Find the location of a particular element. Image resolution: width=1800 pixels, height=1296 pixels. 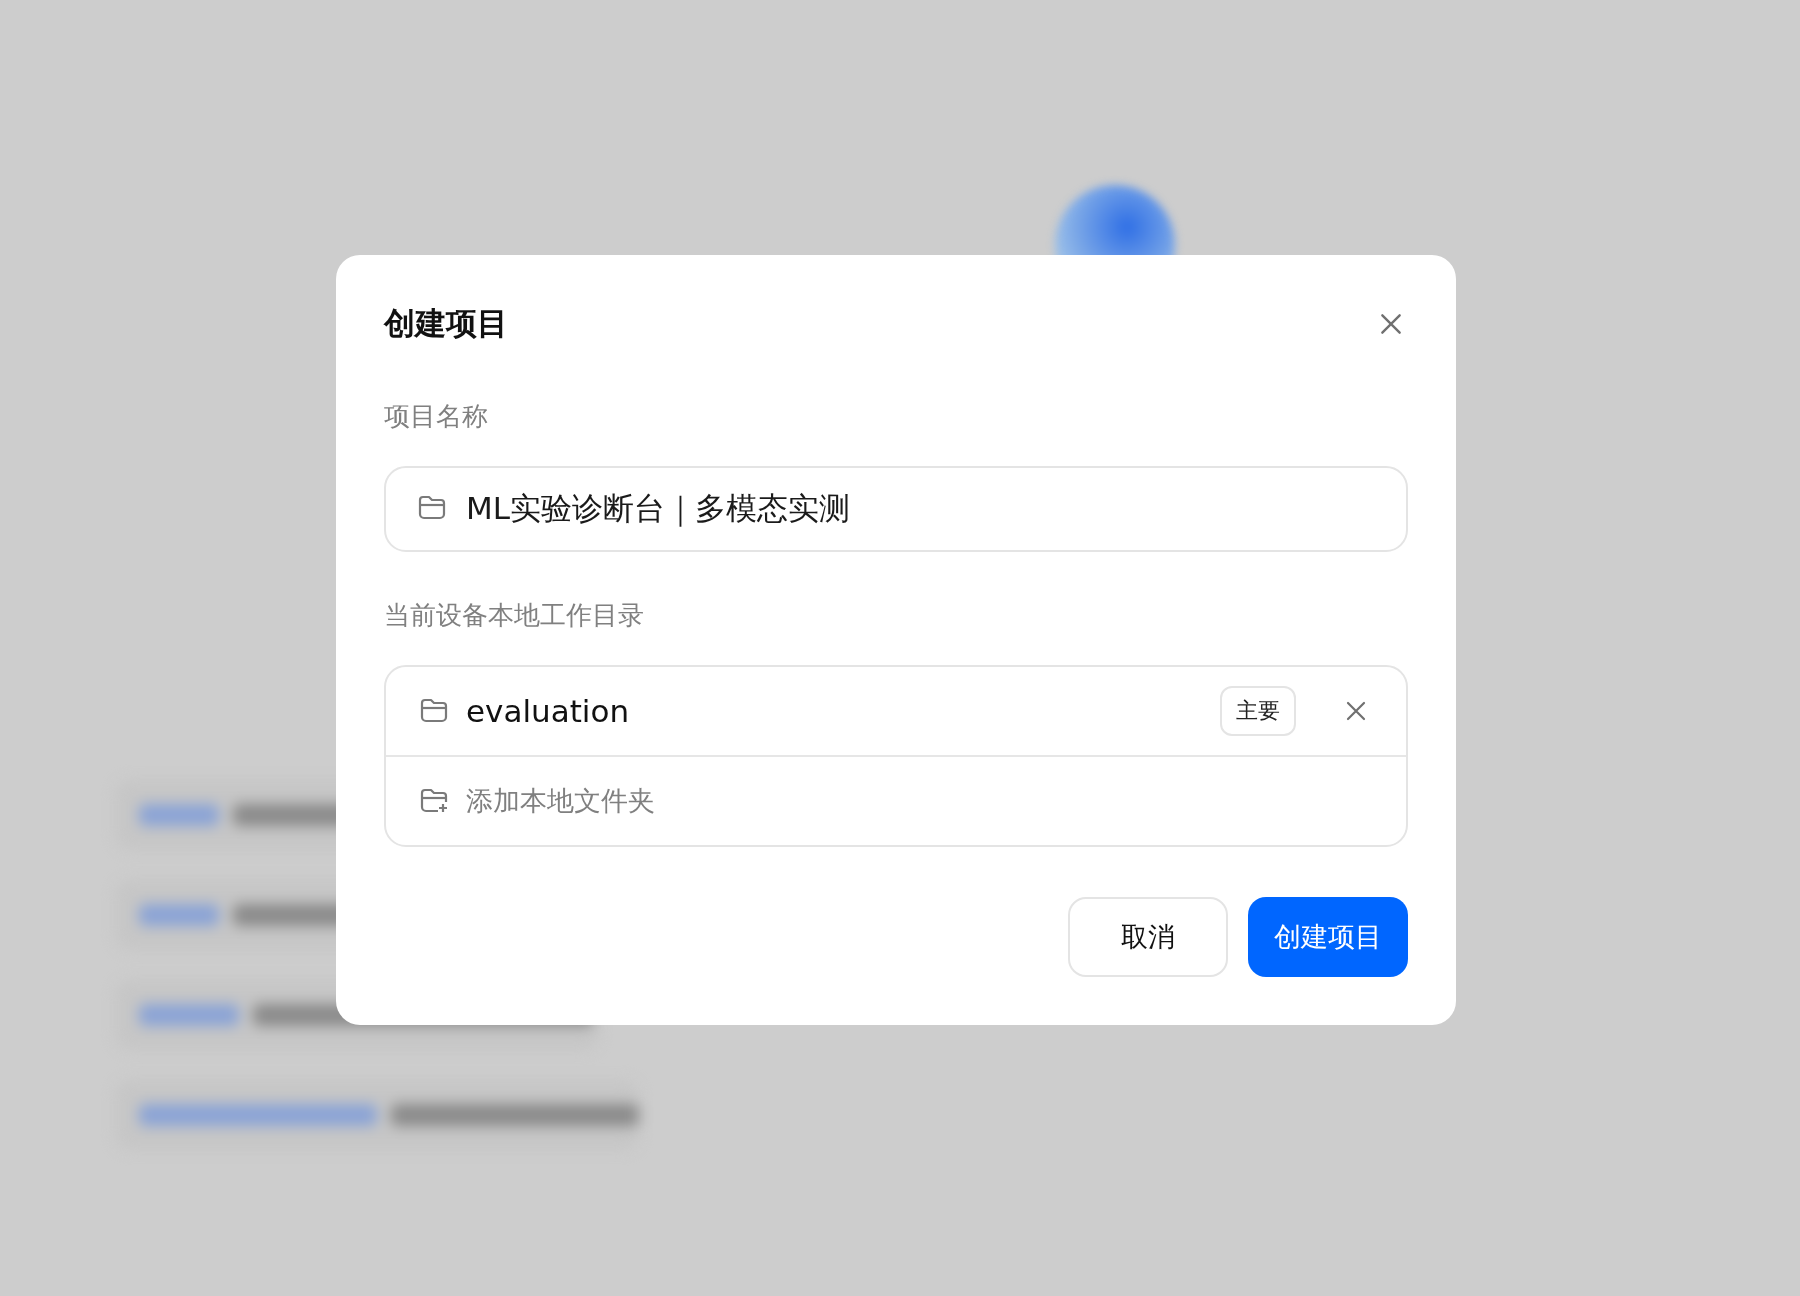

dialog-title: 创建项目 is located at coordinates (446, 323).